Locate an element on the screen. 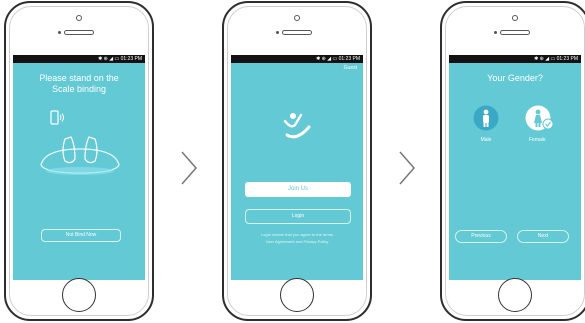  check-icon is located at coordinates (548, 124).